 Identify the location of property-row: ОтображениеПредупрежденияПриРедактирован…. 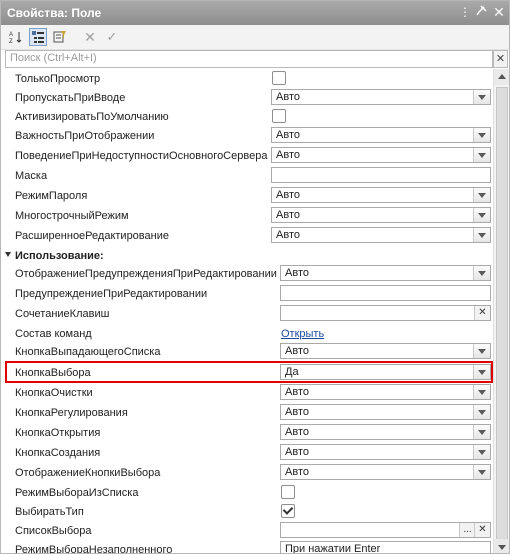
(247, 274).